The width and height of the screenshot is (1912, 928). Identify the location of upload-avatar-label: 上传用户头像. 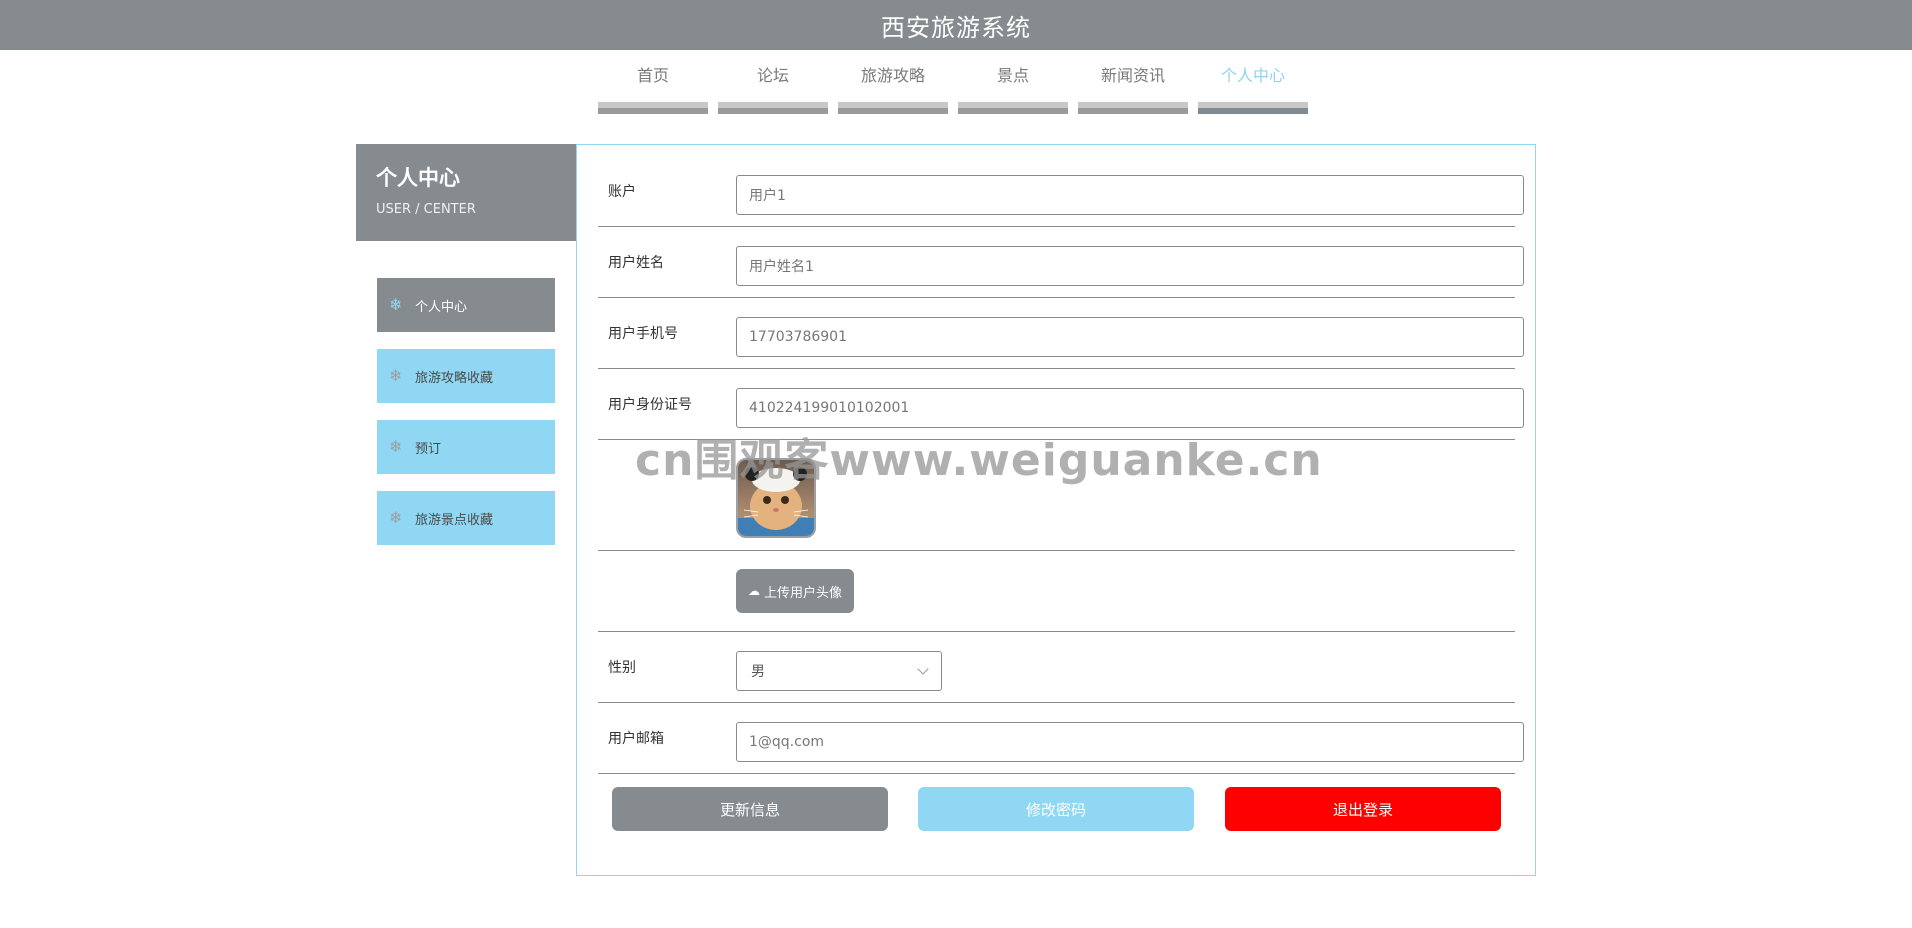
(802, 593).